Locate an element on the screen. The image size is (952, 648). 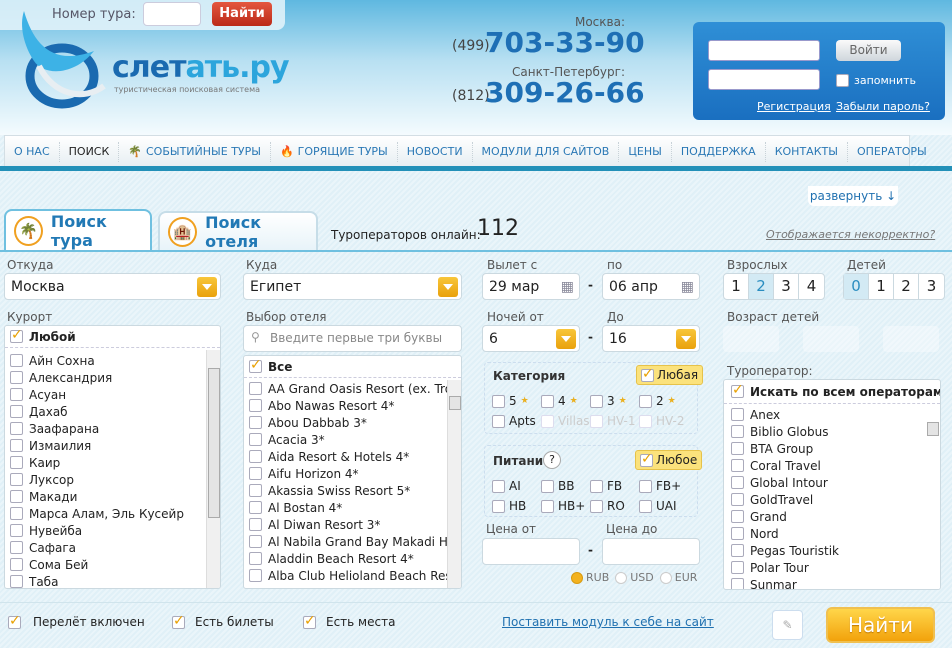
category-any: Любая is located at coordinates (670, 375).